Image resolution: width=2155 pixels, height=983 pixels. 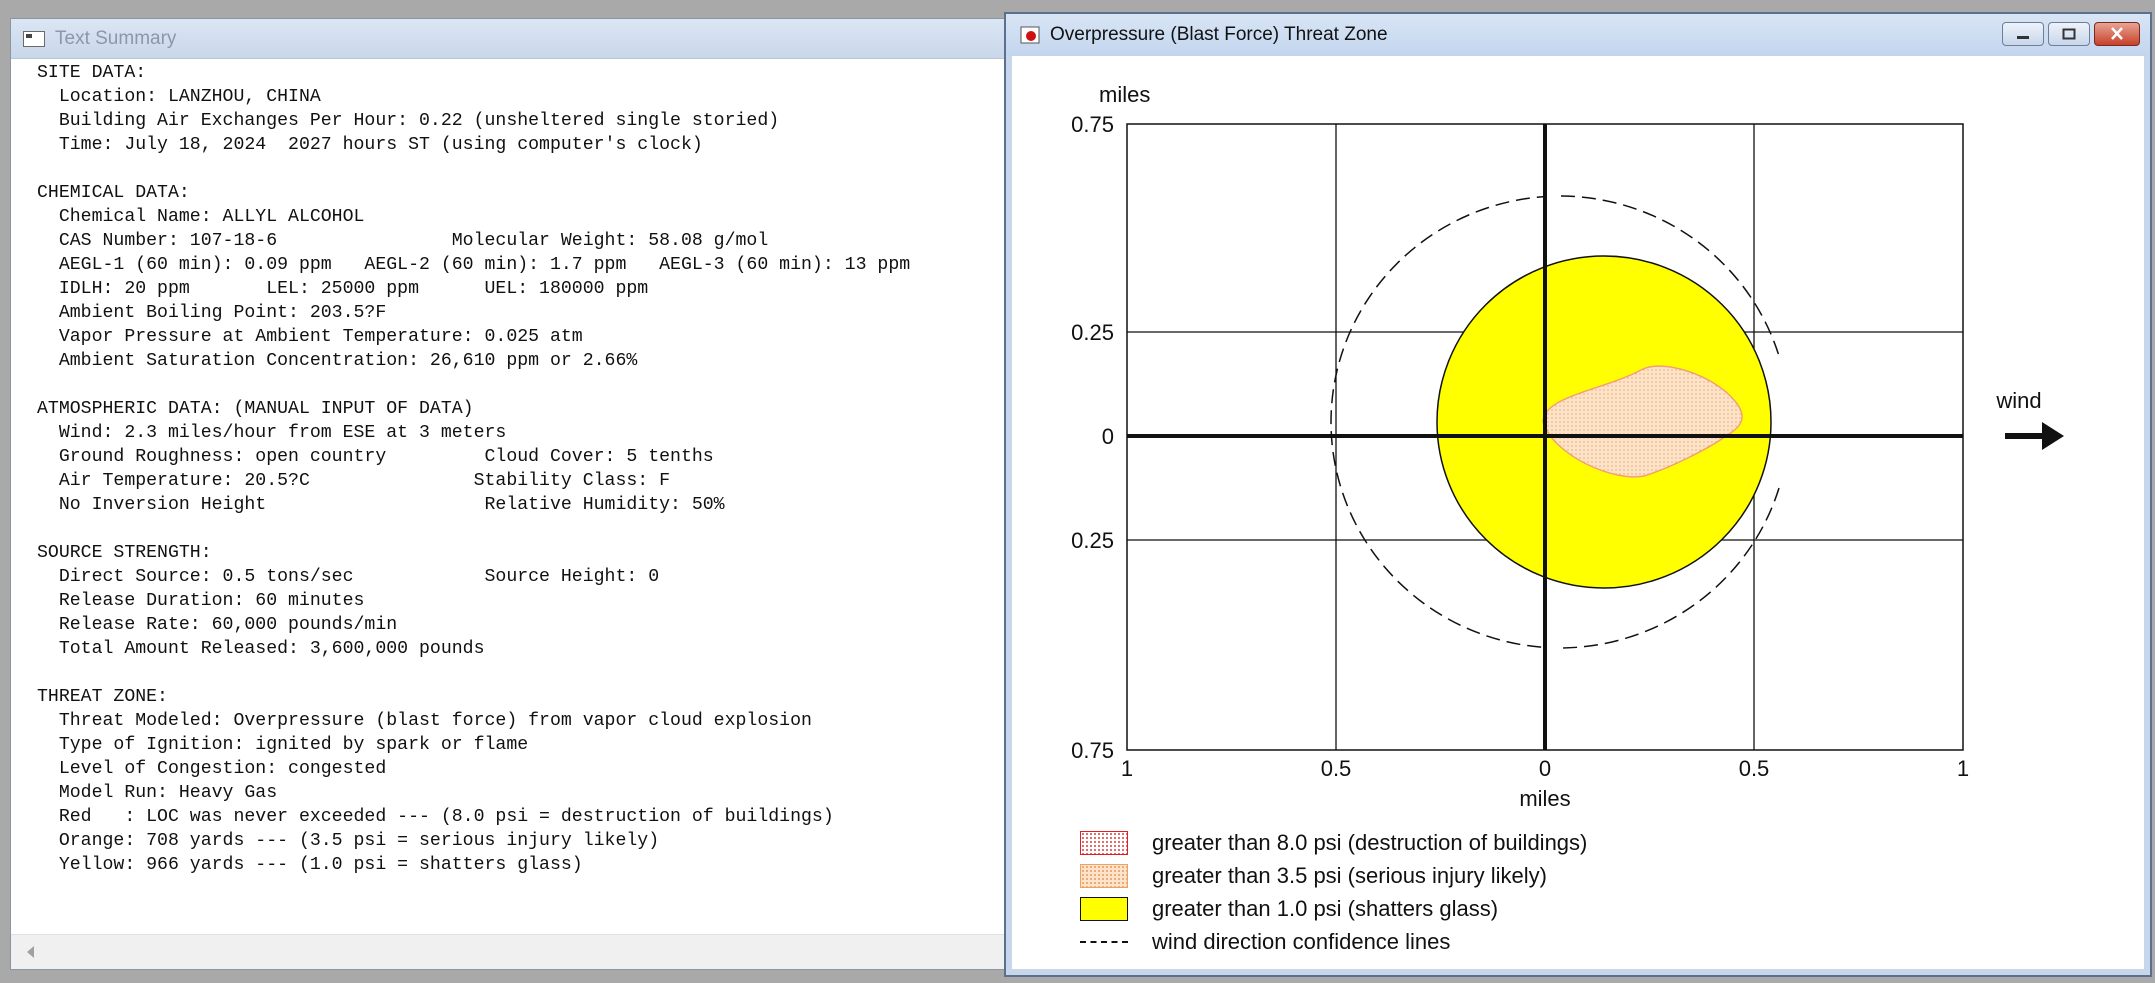 I want to click on summary-section-heading: SITE DATA:, so click(x=92, y=73).